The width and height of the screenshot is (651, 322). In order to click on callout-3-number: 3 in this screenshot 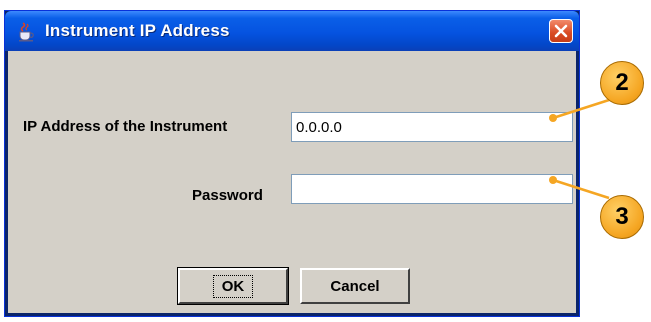, I will do `click(622, 216)`.